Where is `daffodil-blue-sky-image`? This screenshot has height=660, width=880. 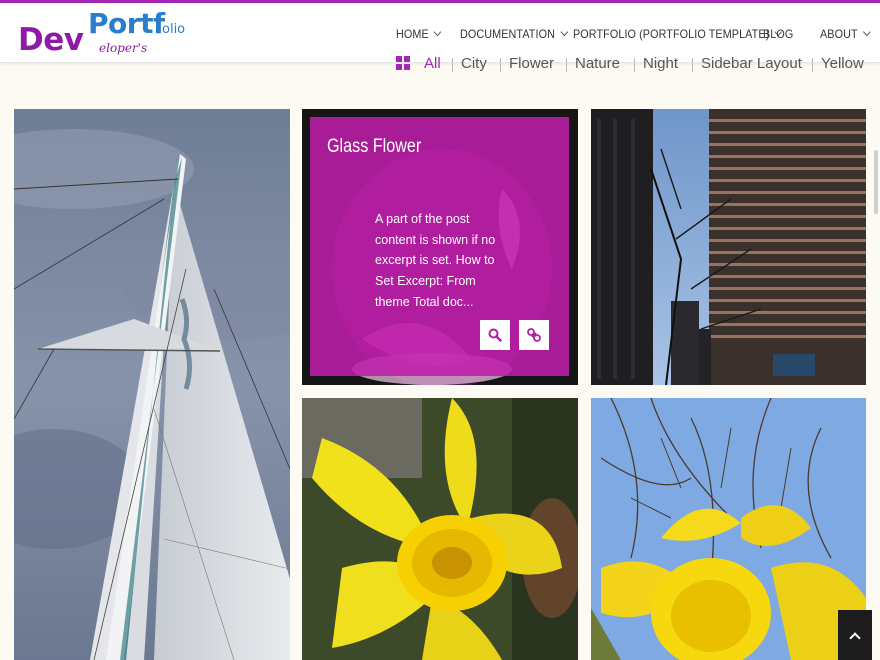 daffodil-blue-sky-image is located at coordinates (728, 529).